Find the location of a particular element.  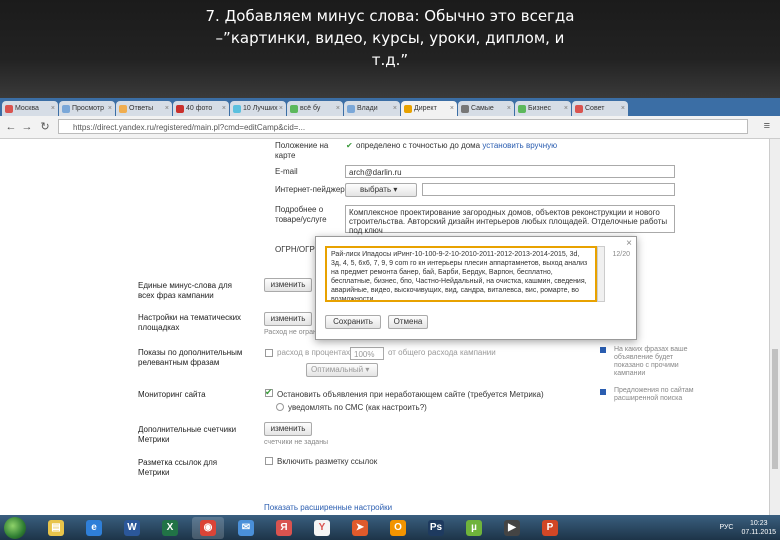

taskbar-app: Ps is located at coordinates (436, 528).